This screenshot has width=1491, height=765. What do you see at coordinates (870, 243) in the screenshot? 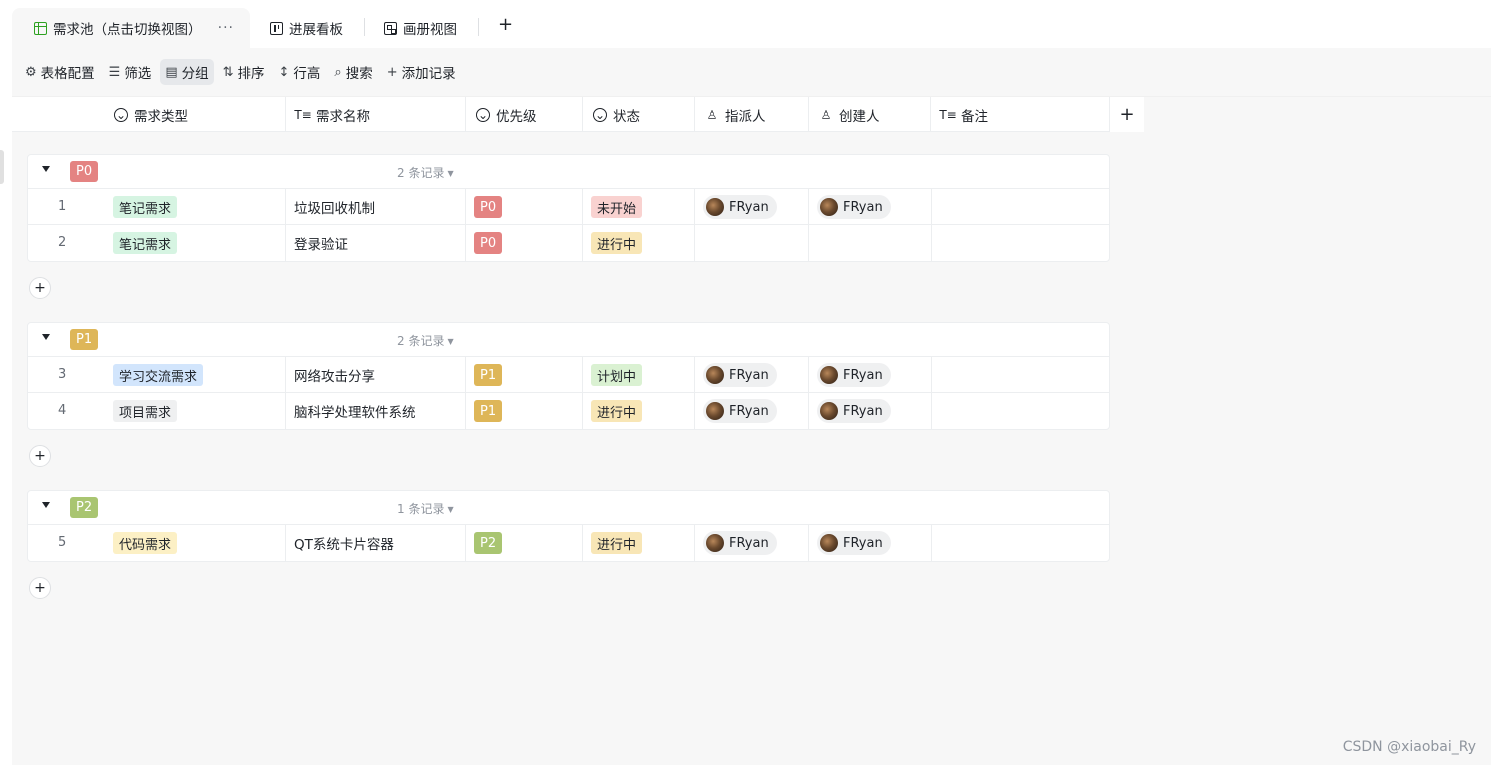
I see `cell-creator` at bounding box center [870, 243].